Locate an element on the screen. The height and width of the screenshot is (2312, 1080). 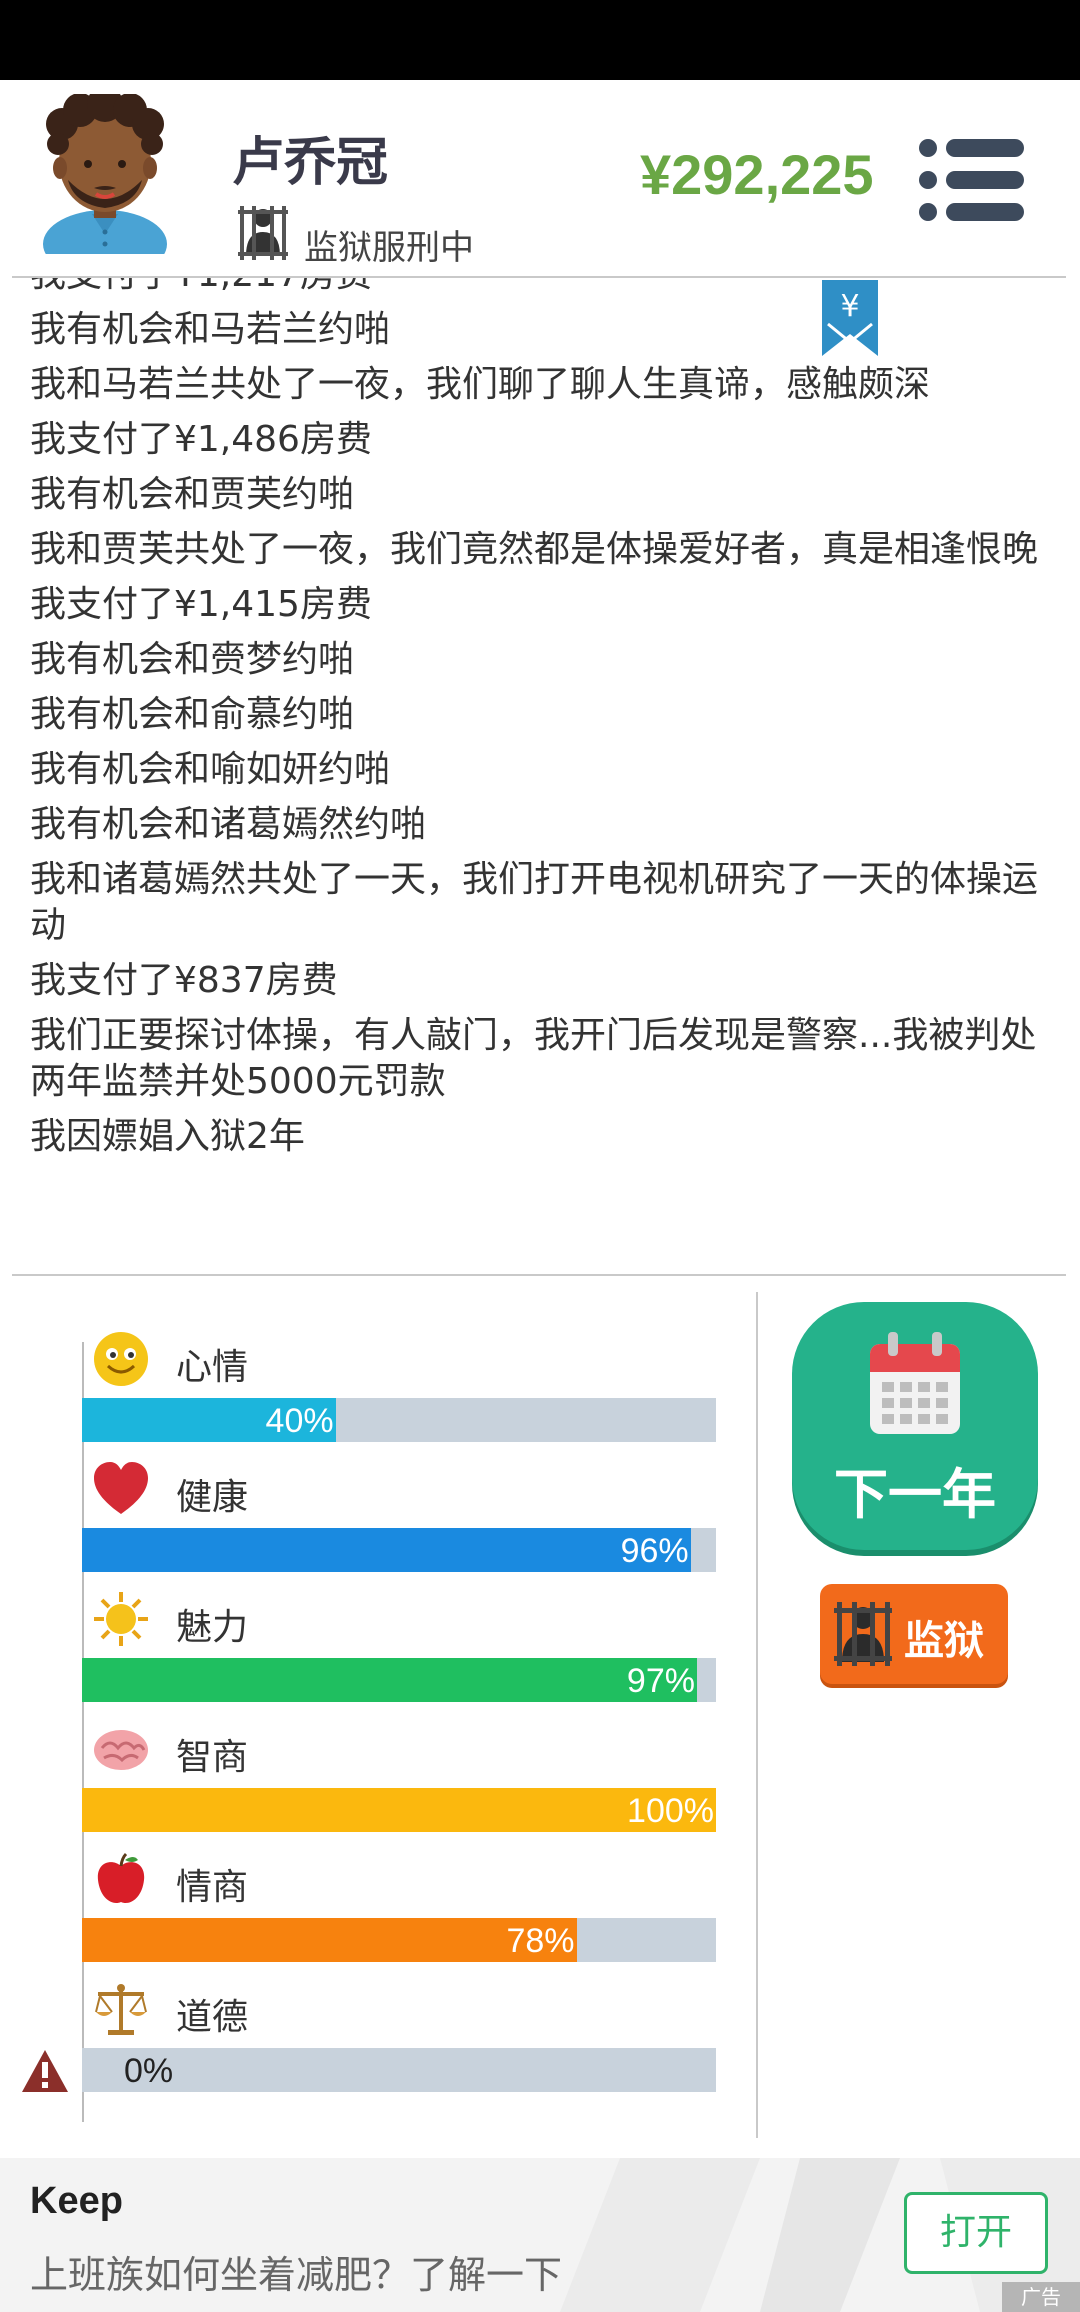
ad-badge: 广告 is located at coordinates (1041, 2297).